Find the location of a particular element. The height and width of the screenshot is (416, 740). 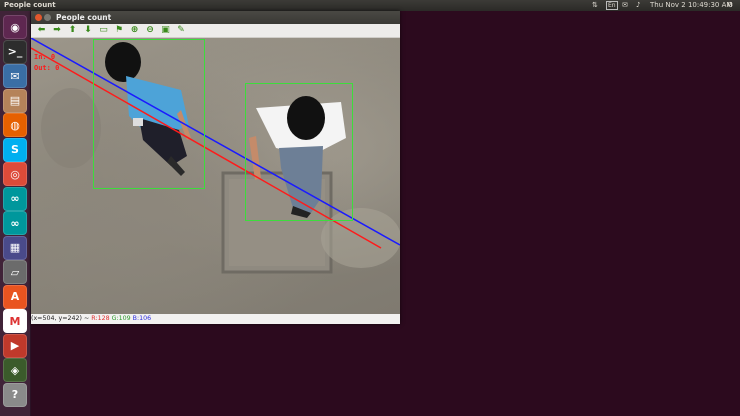

thunderbird-icon: ✉ is located at coordinates (15, 76).